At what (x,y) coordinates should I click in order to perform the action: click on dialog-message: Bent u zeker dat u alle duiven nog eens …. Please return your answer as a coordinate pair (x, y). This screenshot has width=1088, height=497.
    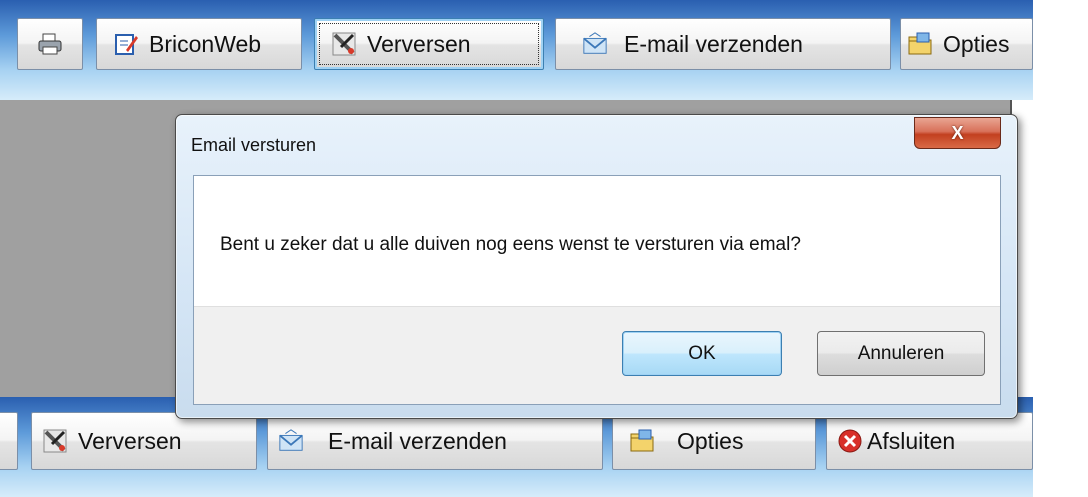
    Looking at the image, I should click on (510, 244).